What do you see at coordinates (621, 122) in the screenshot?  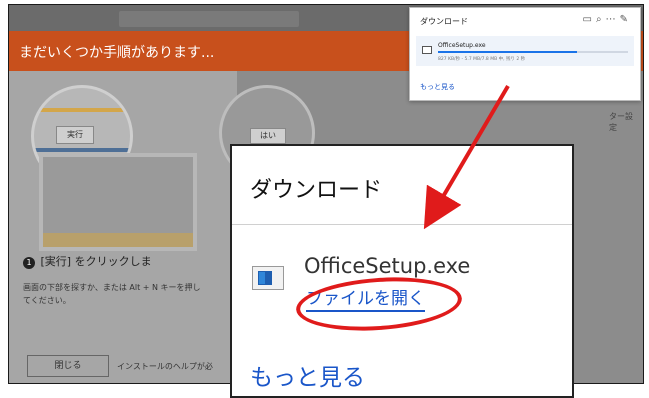 I see `right-chip: ター設定` at bounding box center [621, 122].